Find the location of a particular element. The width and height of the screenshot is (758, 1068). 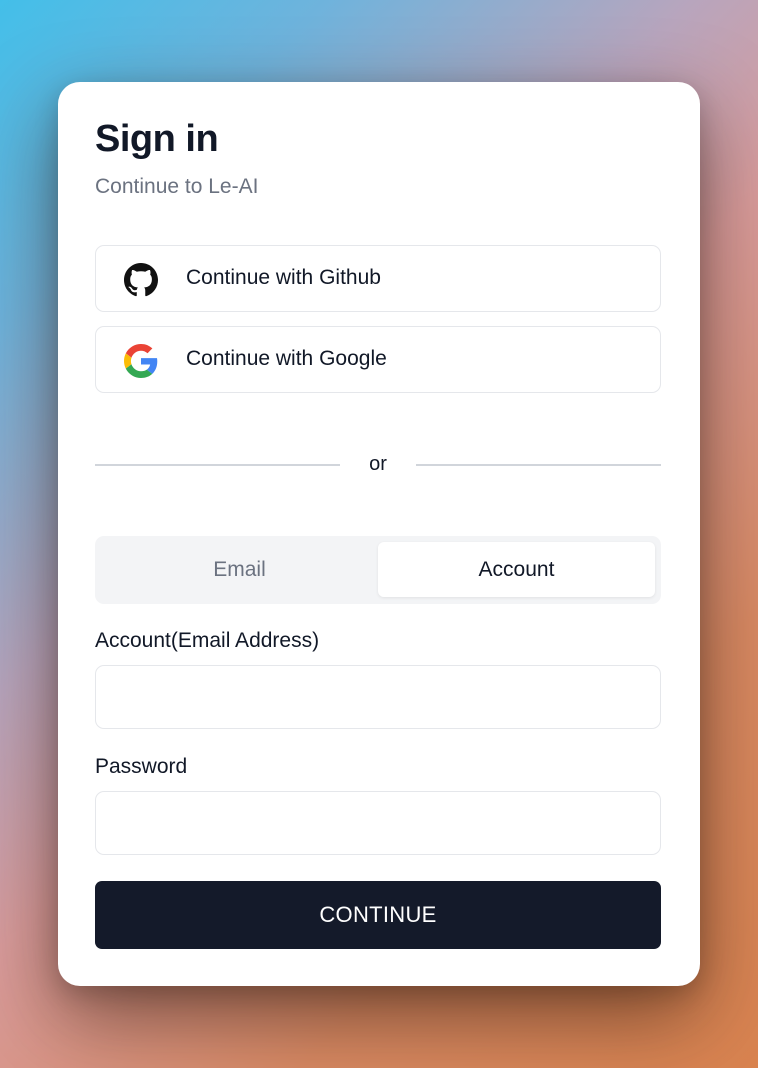

login-method-tabs: Email Account is located at coordinates (378, 570).